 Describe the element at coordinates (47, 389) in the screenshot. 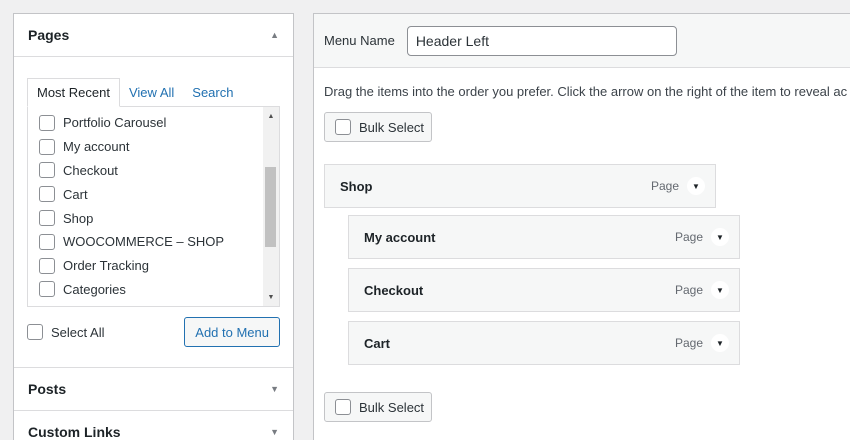

I see `posts-accordion-title: Posts` at that location.